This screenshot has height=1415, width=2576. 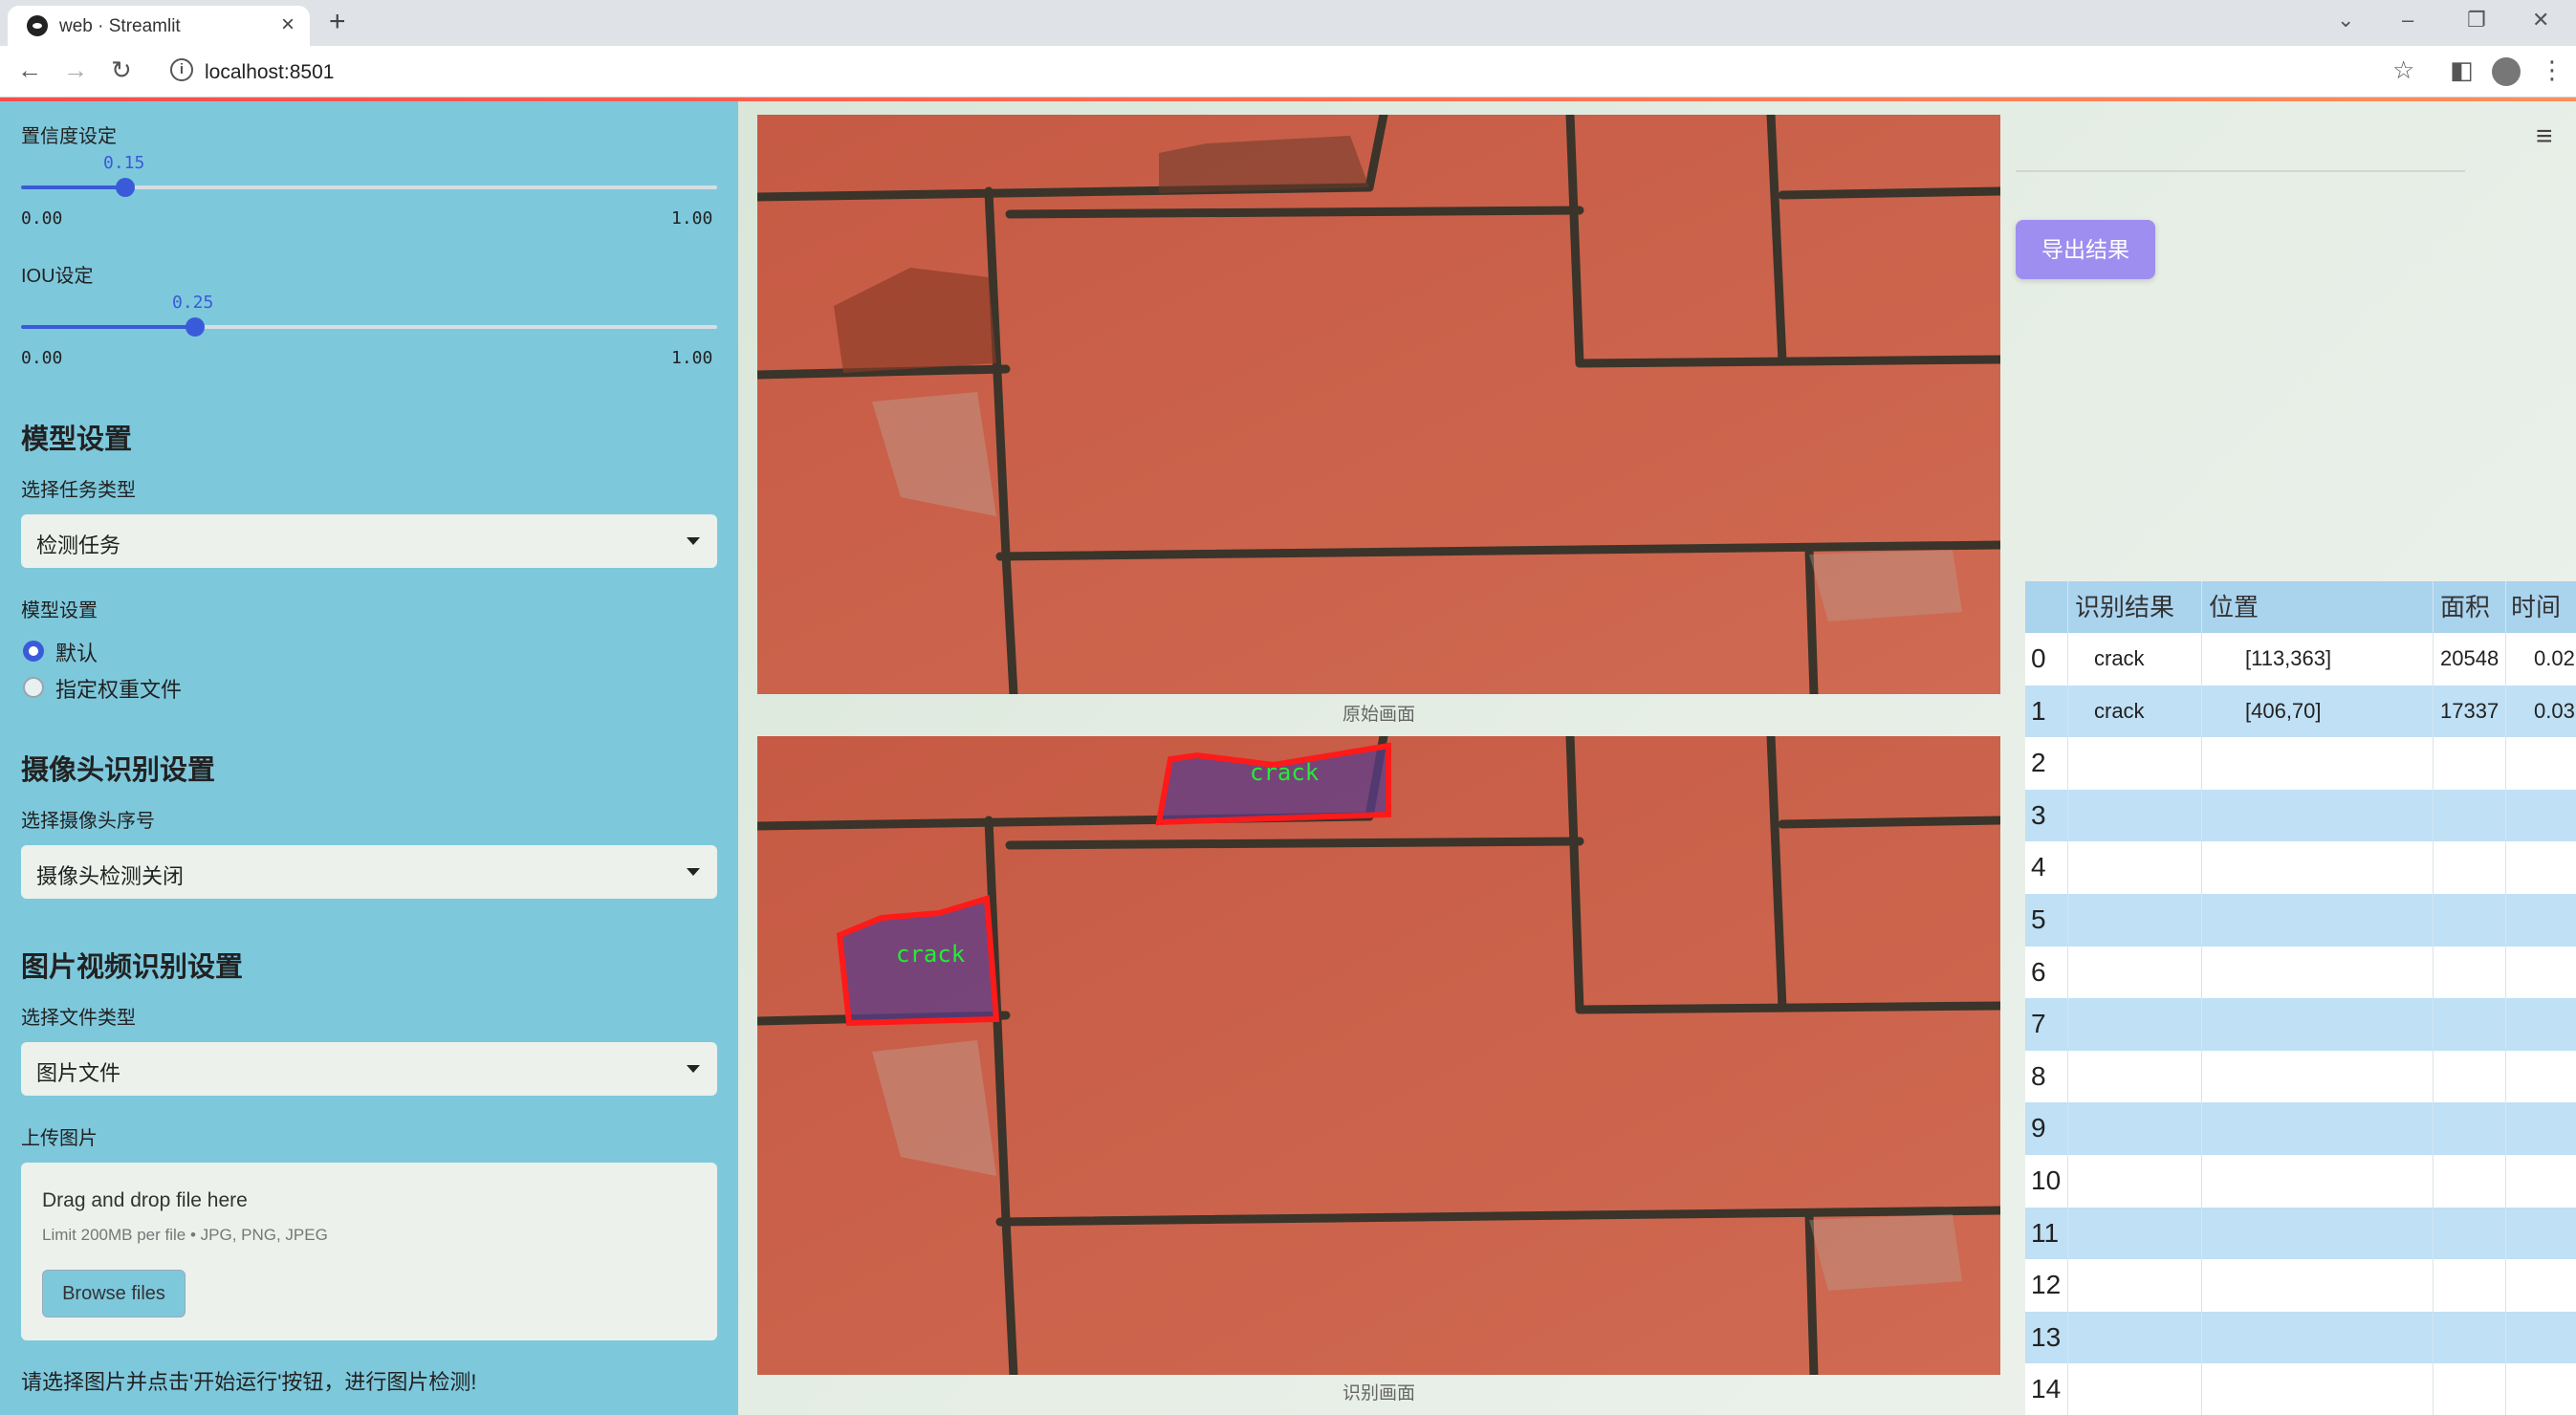 I want to click on row-area: 20548, so click(x=2470, y=658).